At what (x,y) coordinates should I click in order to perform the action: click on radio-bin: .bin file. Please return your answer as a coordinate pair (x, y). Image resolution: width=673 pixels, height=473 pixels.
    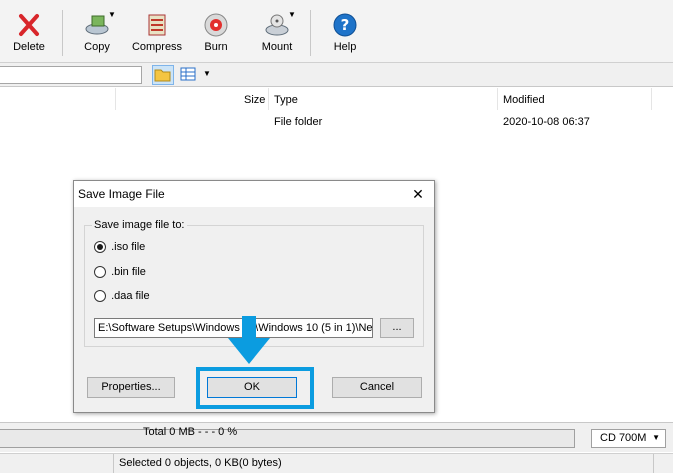
    Looking at the image, I should click on (120, 272).